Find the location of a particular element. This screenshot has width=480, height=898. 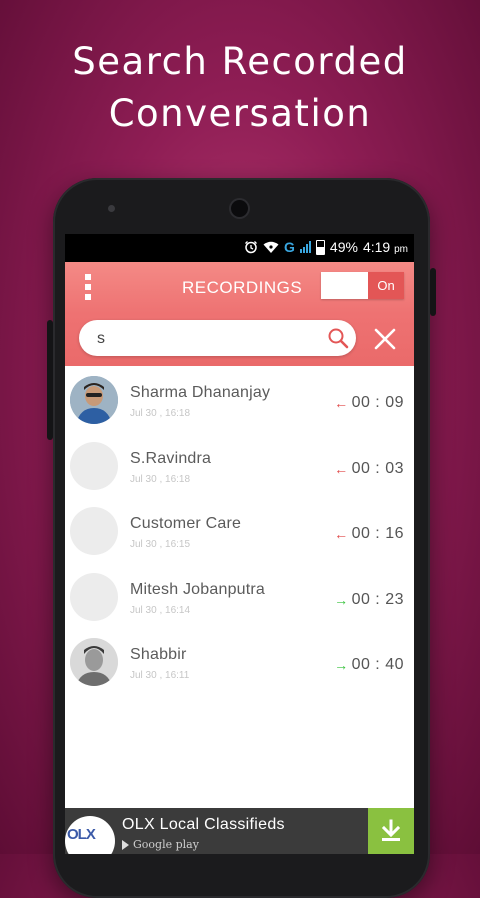

search-bar is located at coordinates (217, 338).